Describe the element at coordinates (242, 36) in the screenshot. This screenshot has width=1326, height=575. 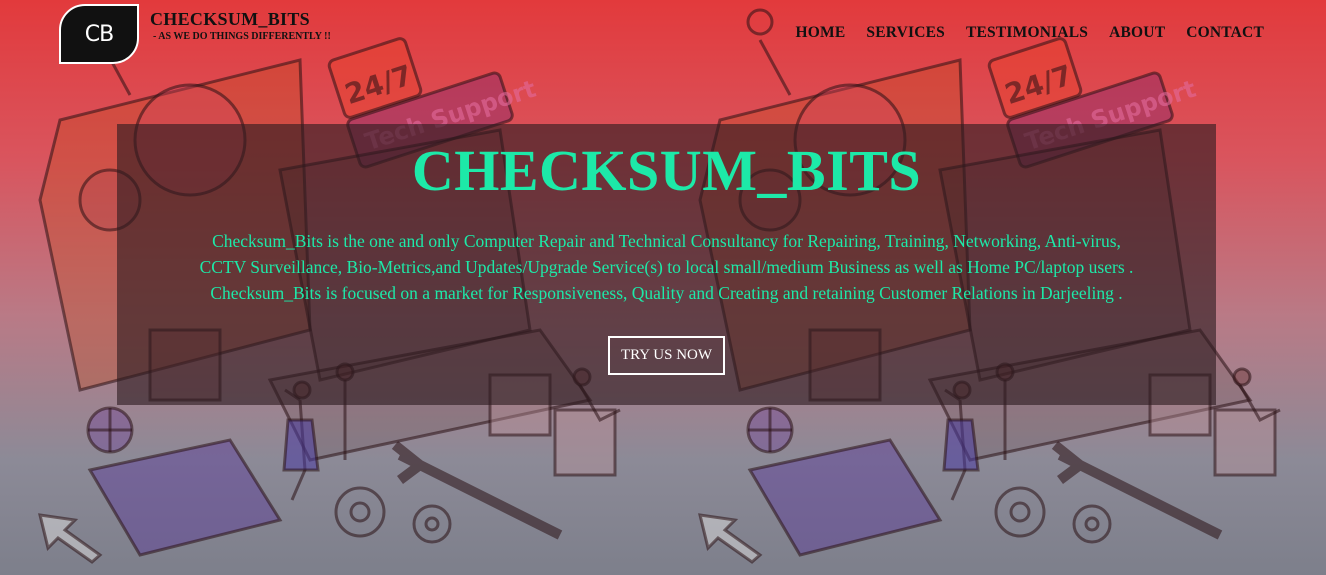
I see `brand-tagline: - AS WE DO THINGS DIFFERENTLY !!` at that location.